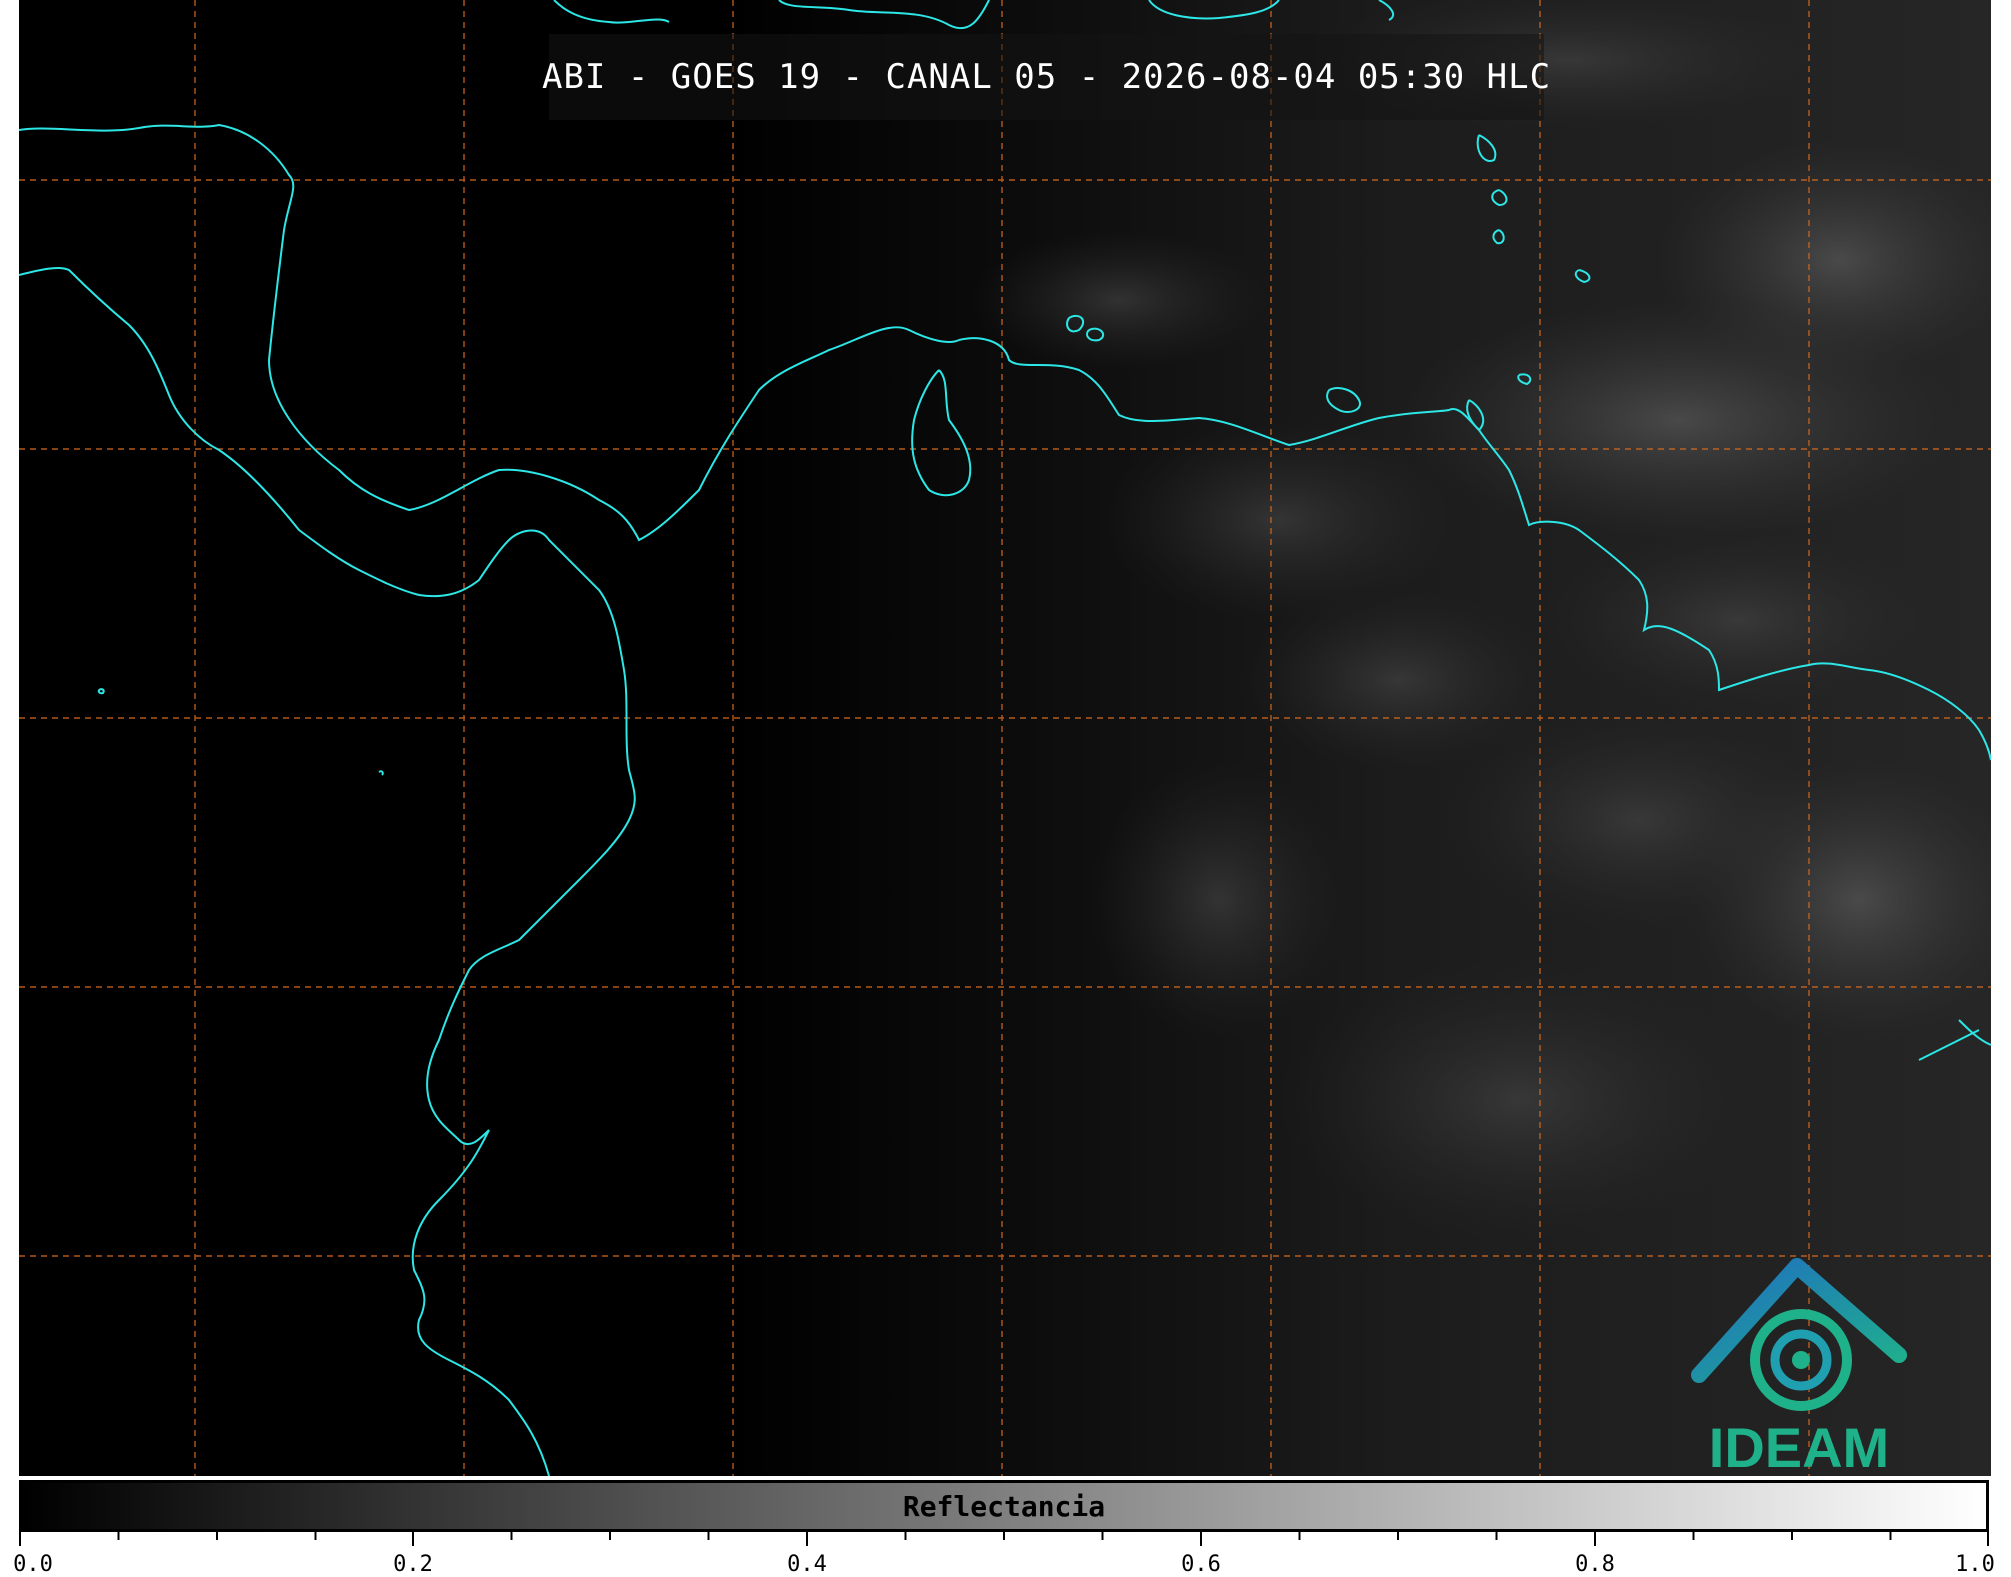  Describe the element at coordinates (1975, 1564) in the screenshot. I see `tick-label: 1.0` at that location.